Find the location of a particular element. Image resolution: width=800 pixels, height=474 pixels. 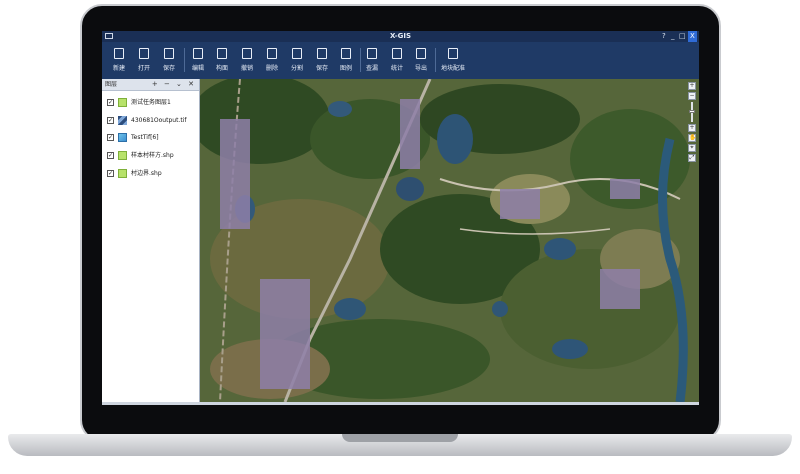

edit-button: 编辑 is located at coordinates (198, 60).